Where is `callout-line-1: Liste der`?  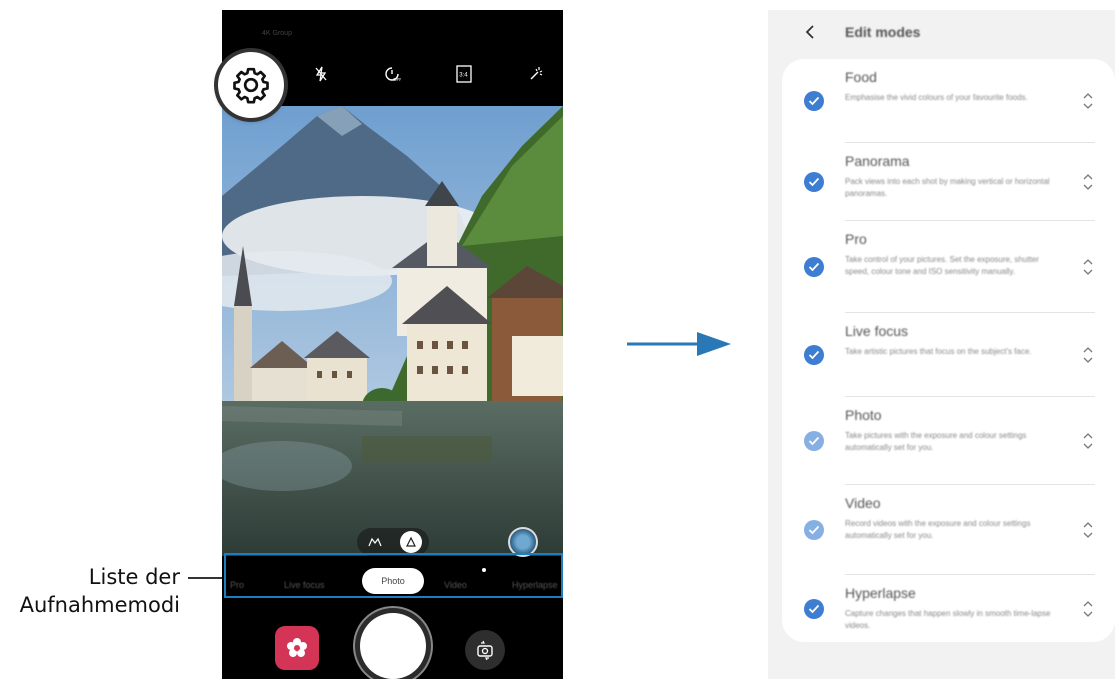
callout-line-1: Liste der is located at coordinates (134, 577).